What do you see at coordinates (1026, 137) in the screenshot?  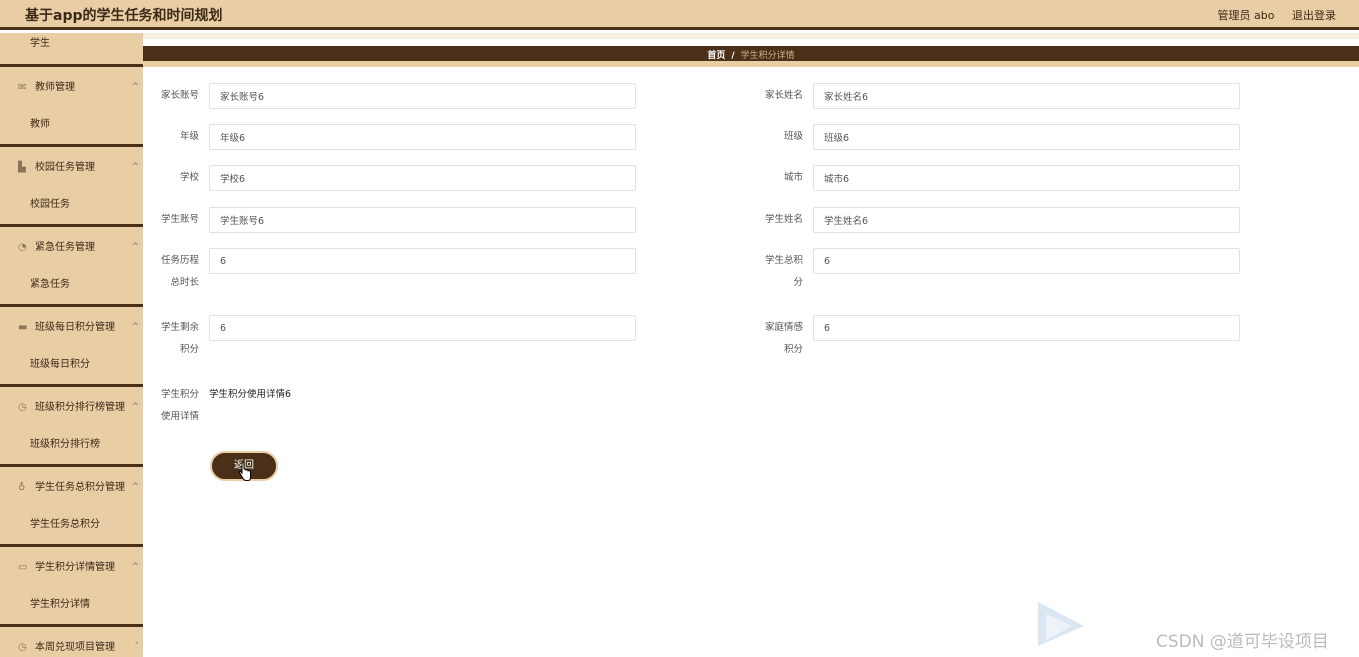 I see `class-input` at bounding box center [1026, 137].